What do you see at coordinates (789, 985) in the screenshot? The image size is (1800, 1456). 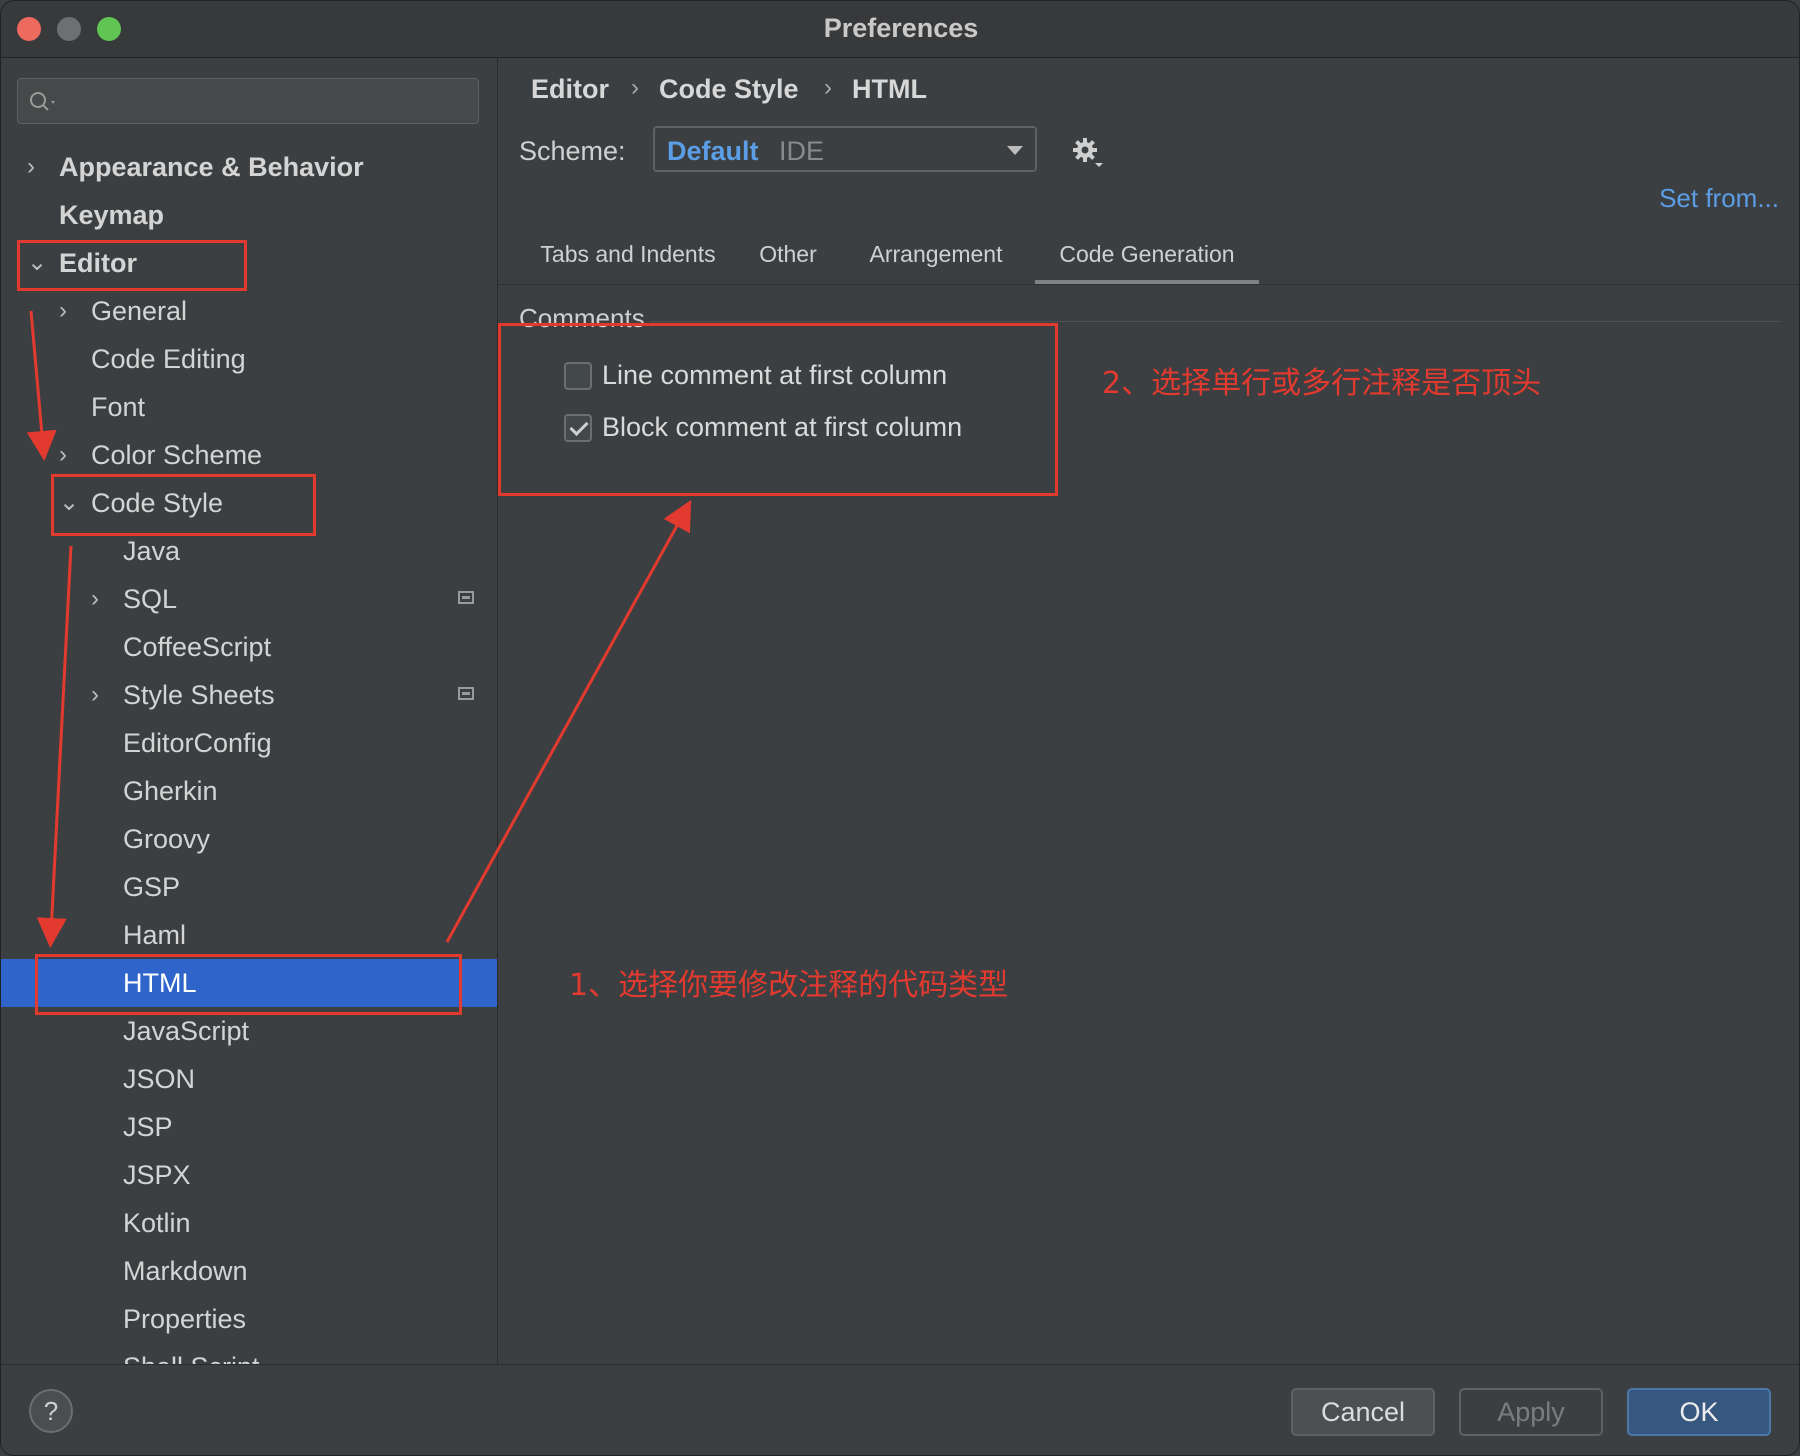 I see `annotation-step1-text: 1、选择你要修改注释的代码类型` at bounding box center [789, 985].